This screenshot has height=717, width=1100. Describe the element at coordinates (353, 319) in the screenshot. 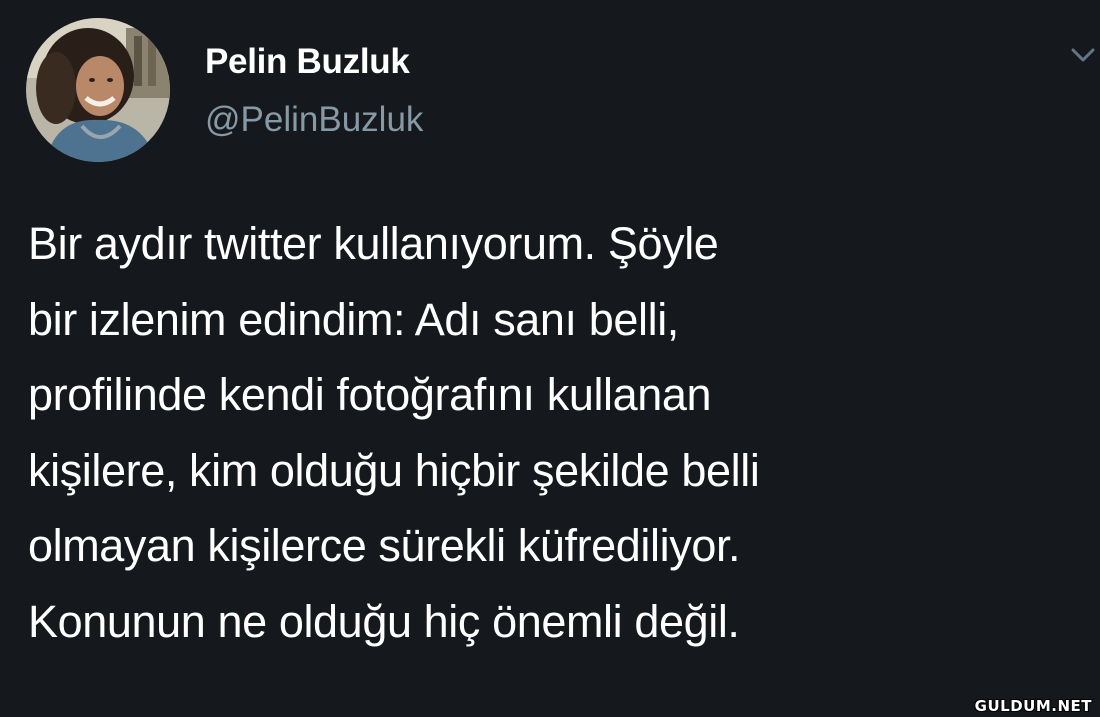

I see `tweet-line: bir izlenim edindim: Adı sanı belli,` at that location.